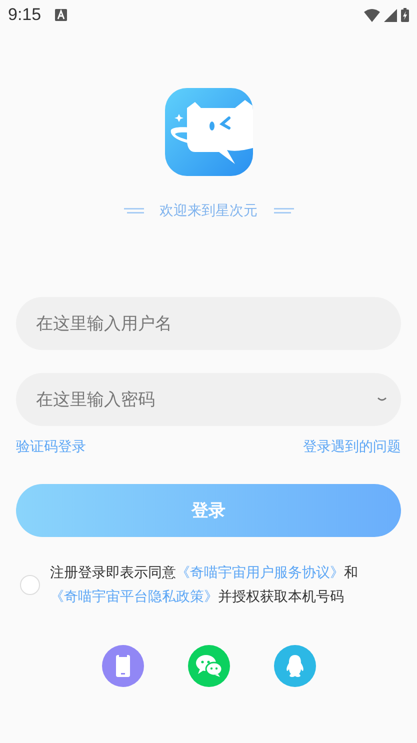 Image resolution: width=417 pixels, height=743 pixels. What do you see at coordinates (204, 585) in the screenshot?
I see `agreement-text: 注册登录即表示同意《奇喵宇宙用户服务协议》和 《奇喵宇宙平台隐私政策》并授权获取本机号码` at bounding box center [204, 585].